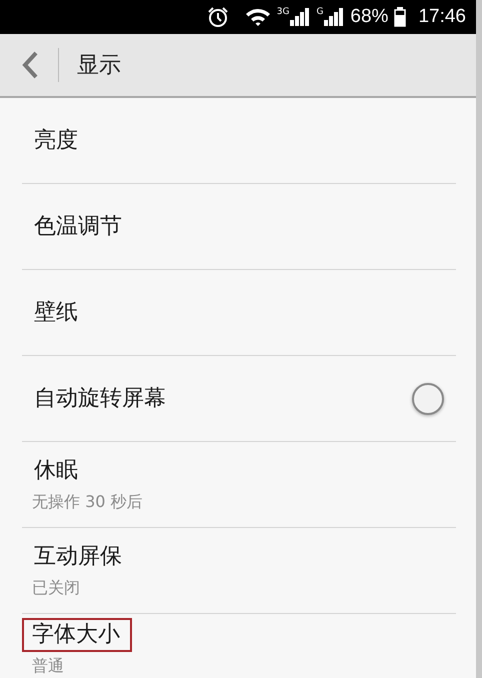 Image resolution: width=482 pixels, height=678 pixels. Describe the element at coordinates (239, 646) in the screenshot. I see `settings-item: 字体大小 普通` at that location.